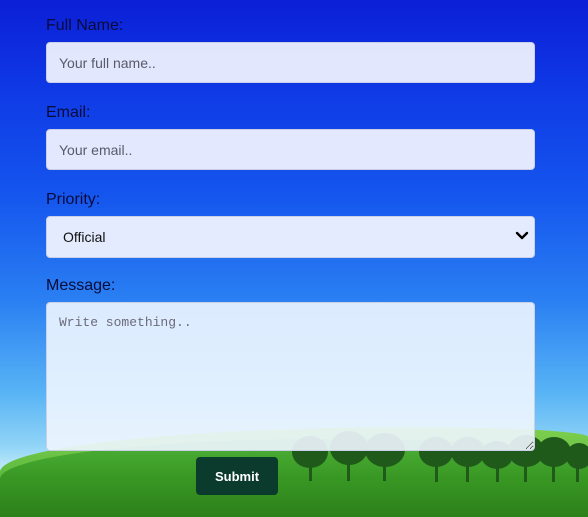  What do you see at coordinates (85, 25) in the screenshot?
I see `full-name-label: Full Name:` at bounding box center [85, 25].